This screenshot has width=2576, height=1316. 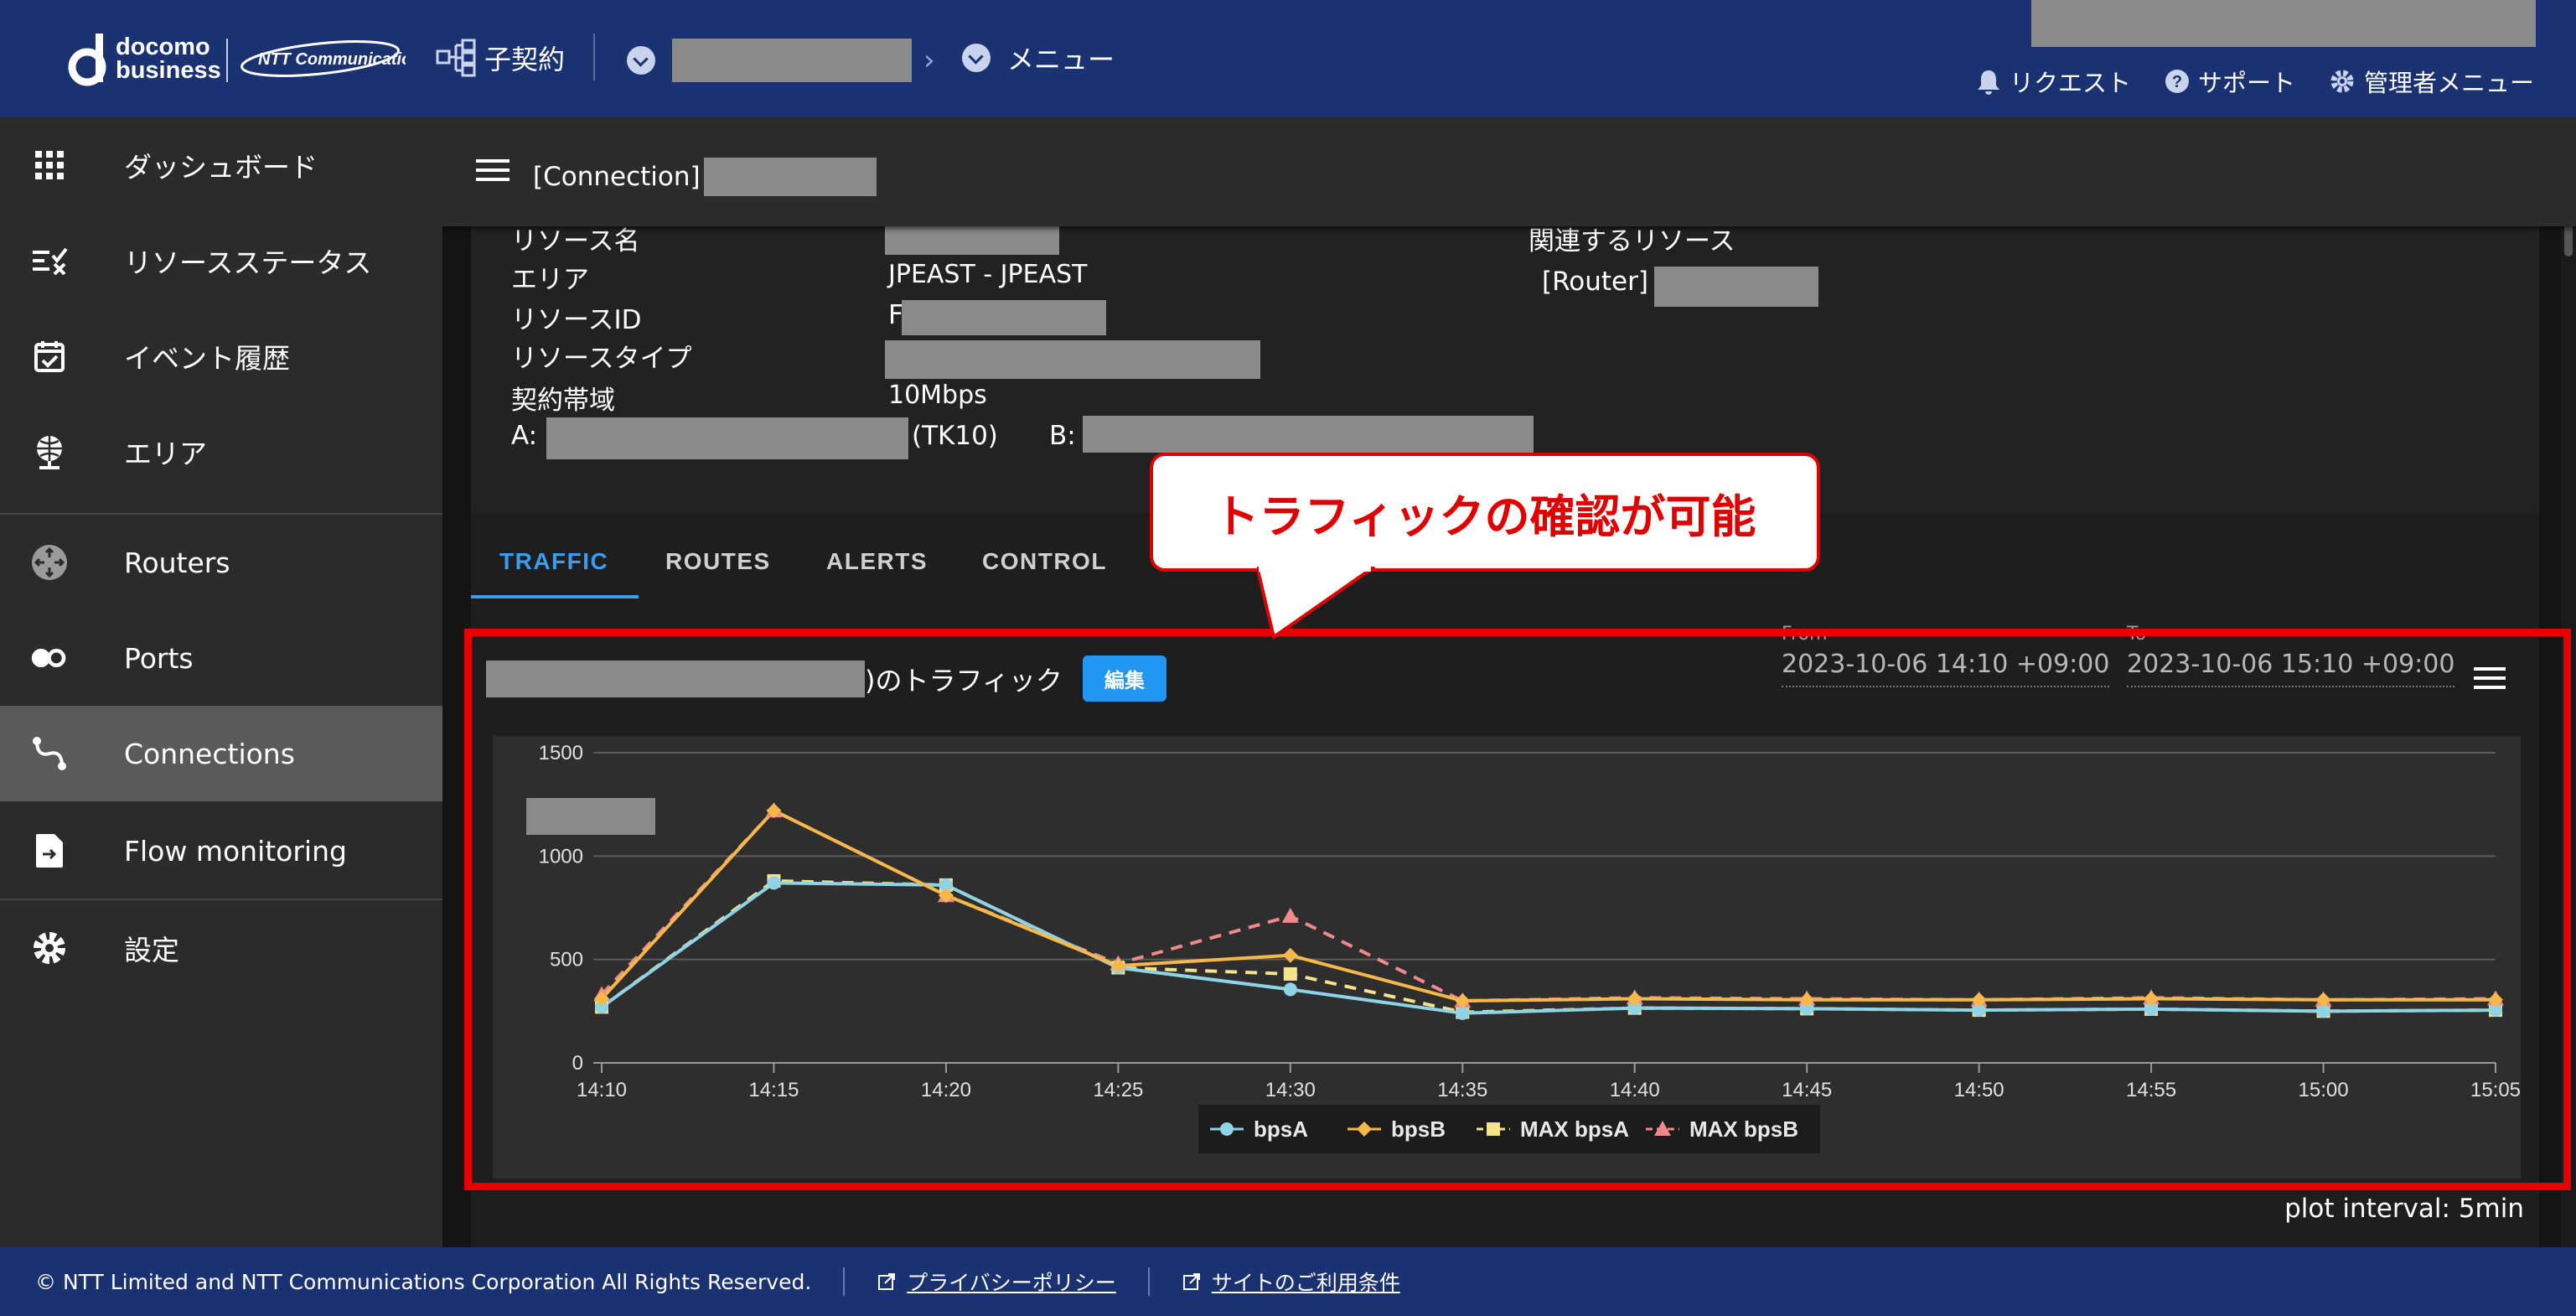 What do you see at coordinates (221, 165) in the screenshot?
I see `sidebar-item-dashboard: ダッシュボード` at bounding box center [221, 165].